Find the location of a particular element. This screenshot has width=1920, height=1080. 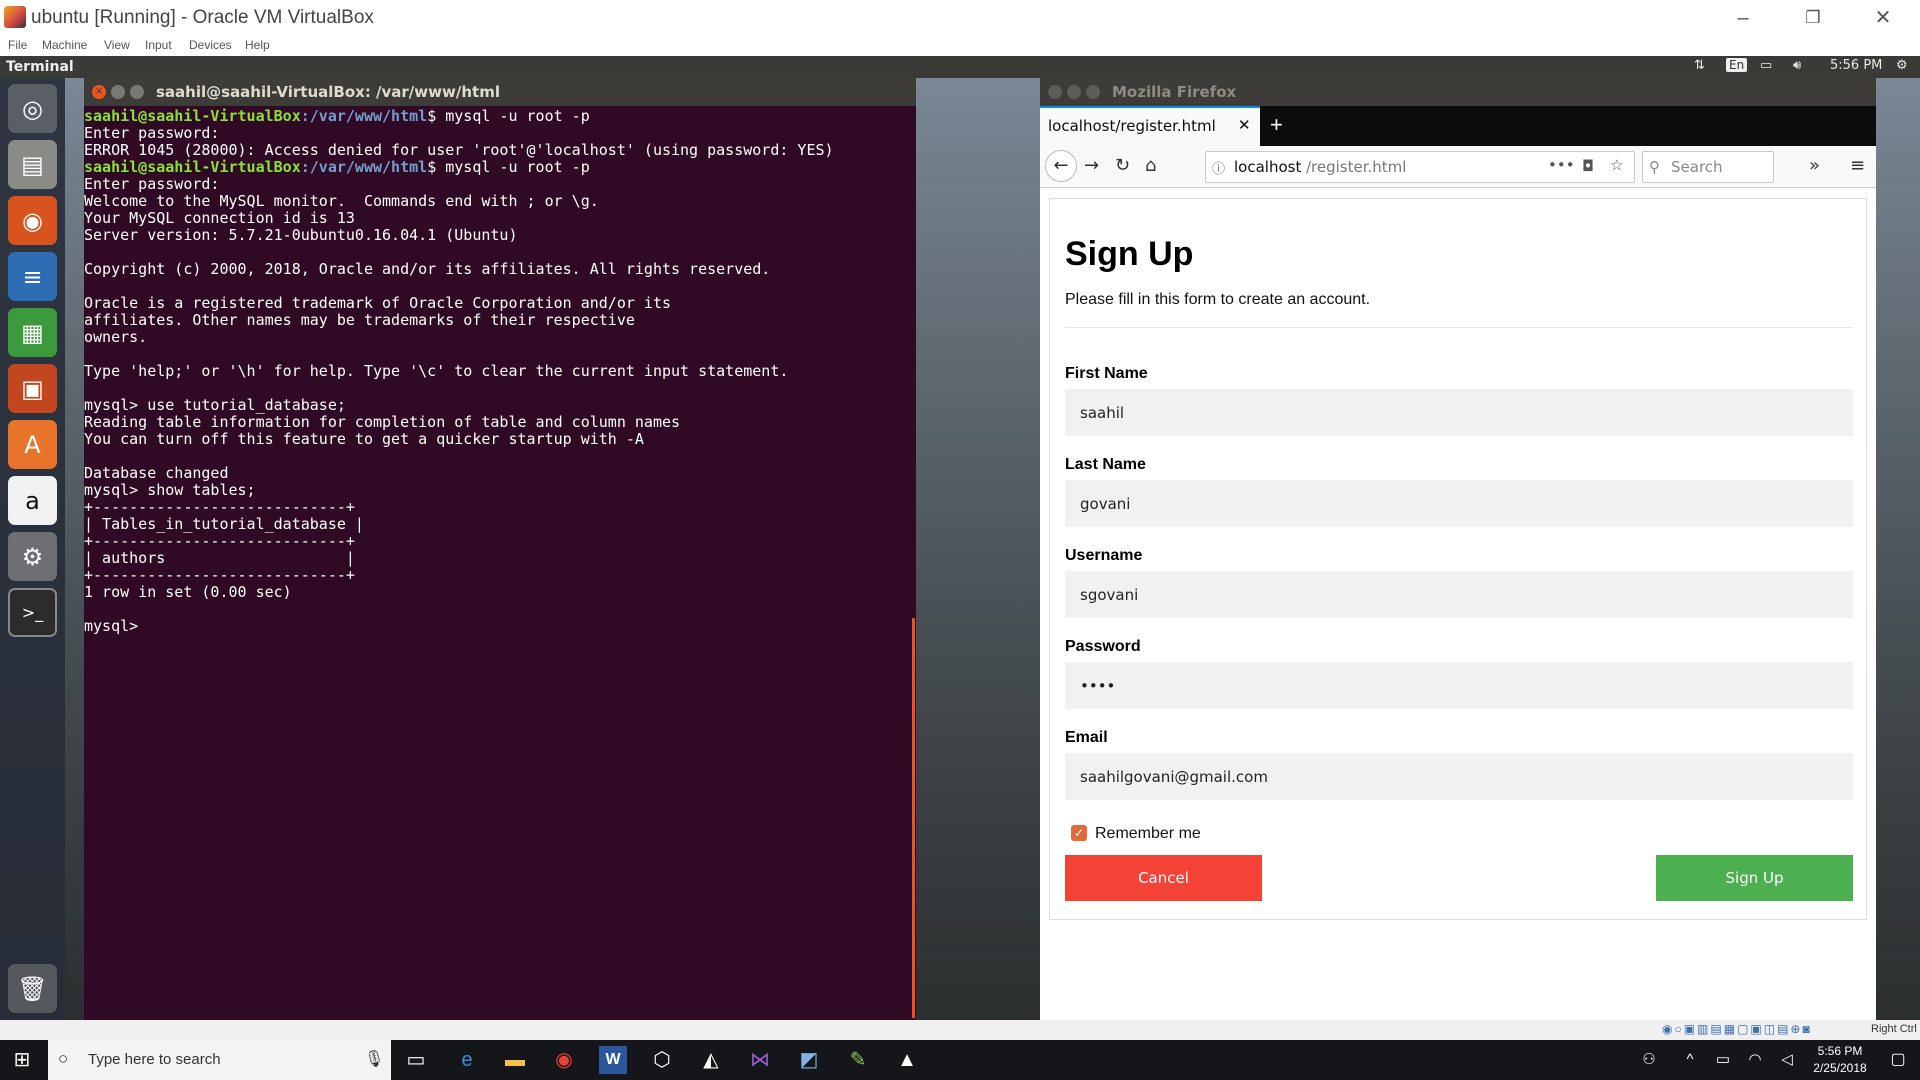

active-app-name: Terminal is located at coordinates (40, 67).